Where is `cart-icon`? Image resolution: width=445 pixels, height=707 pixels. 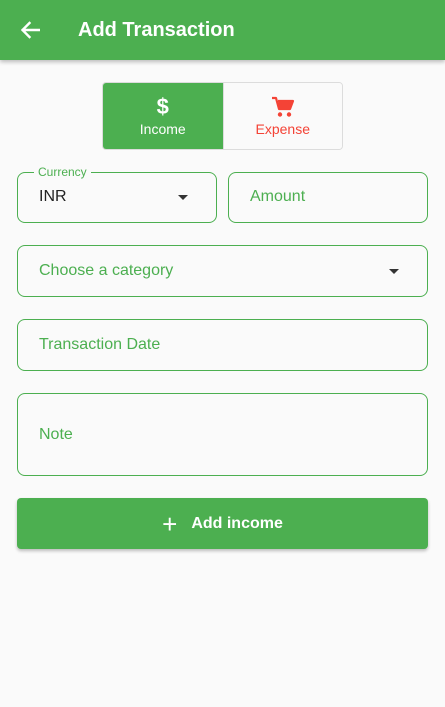
cart-icon is located at coordinates (282, 106).